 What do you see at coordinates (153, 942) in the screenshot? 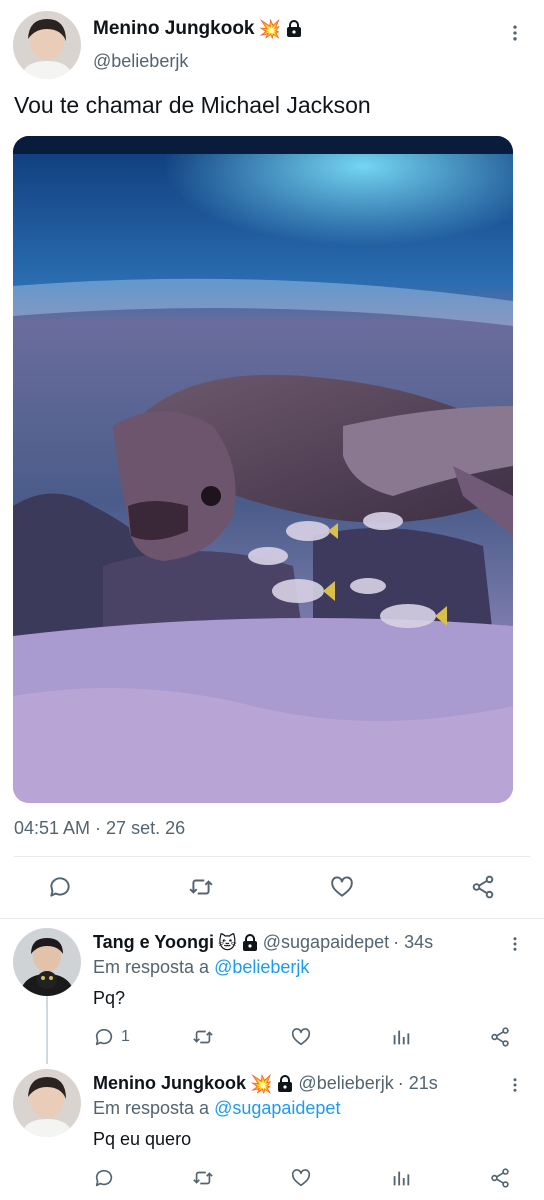
I see `reply-author-name: Tang e Yoongi` at bounding box center [153, 942].